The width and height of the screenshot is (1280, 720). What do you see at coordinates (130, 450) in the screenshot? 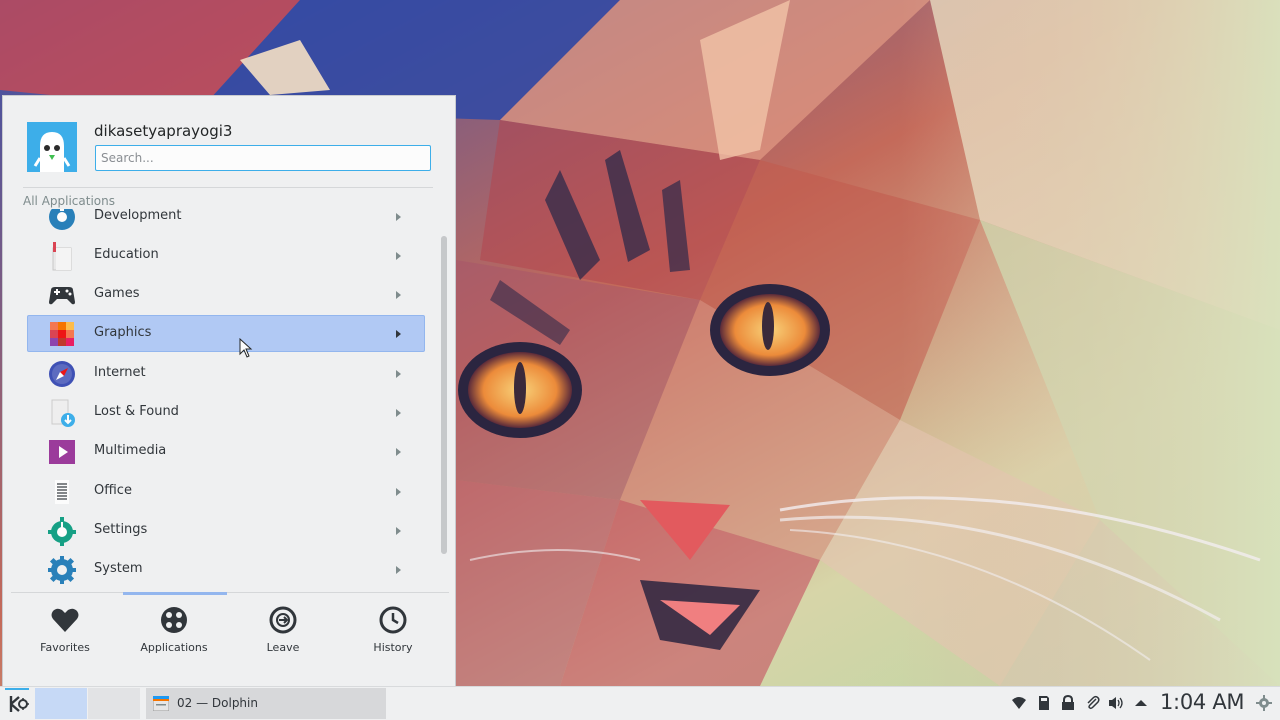
I see `category-label: Multimedia` at bounding box center [130, 450].